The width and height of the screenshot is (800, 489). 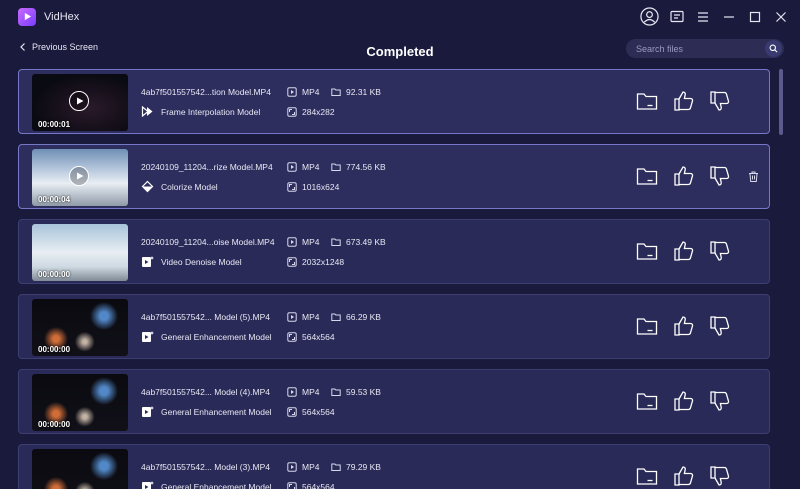 I want to click on title-bar: VidHex, so click(x=400, y=16).